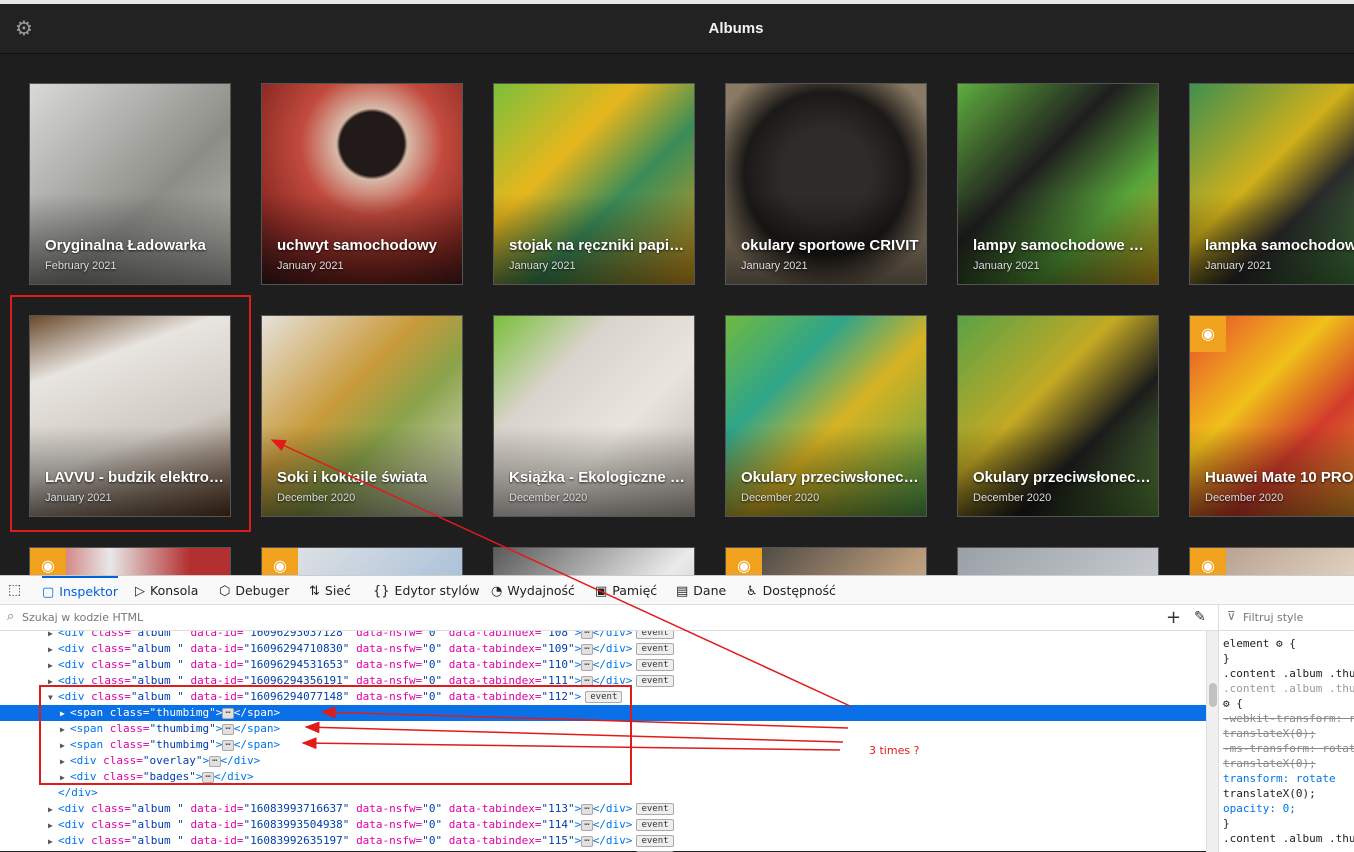 The height and width of the screenshot is (852, 1354). What do you see at coordinates (14, 590) in the screenshot?
I see `element-picker-icon: ⬚` at bounding box center [14, 590].